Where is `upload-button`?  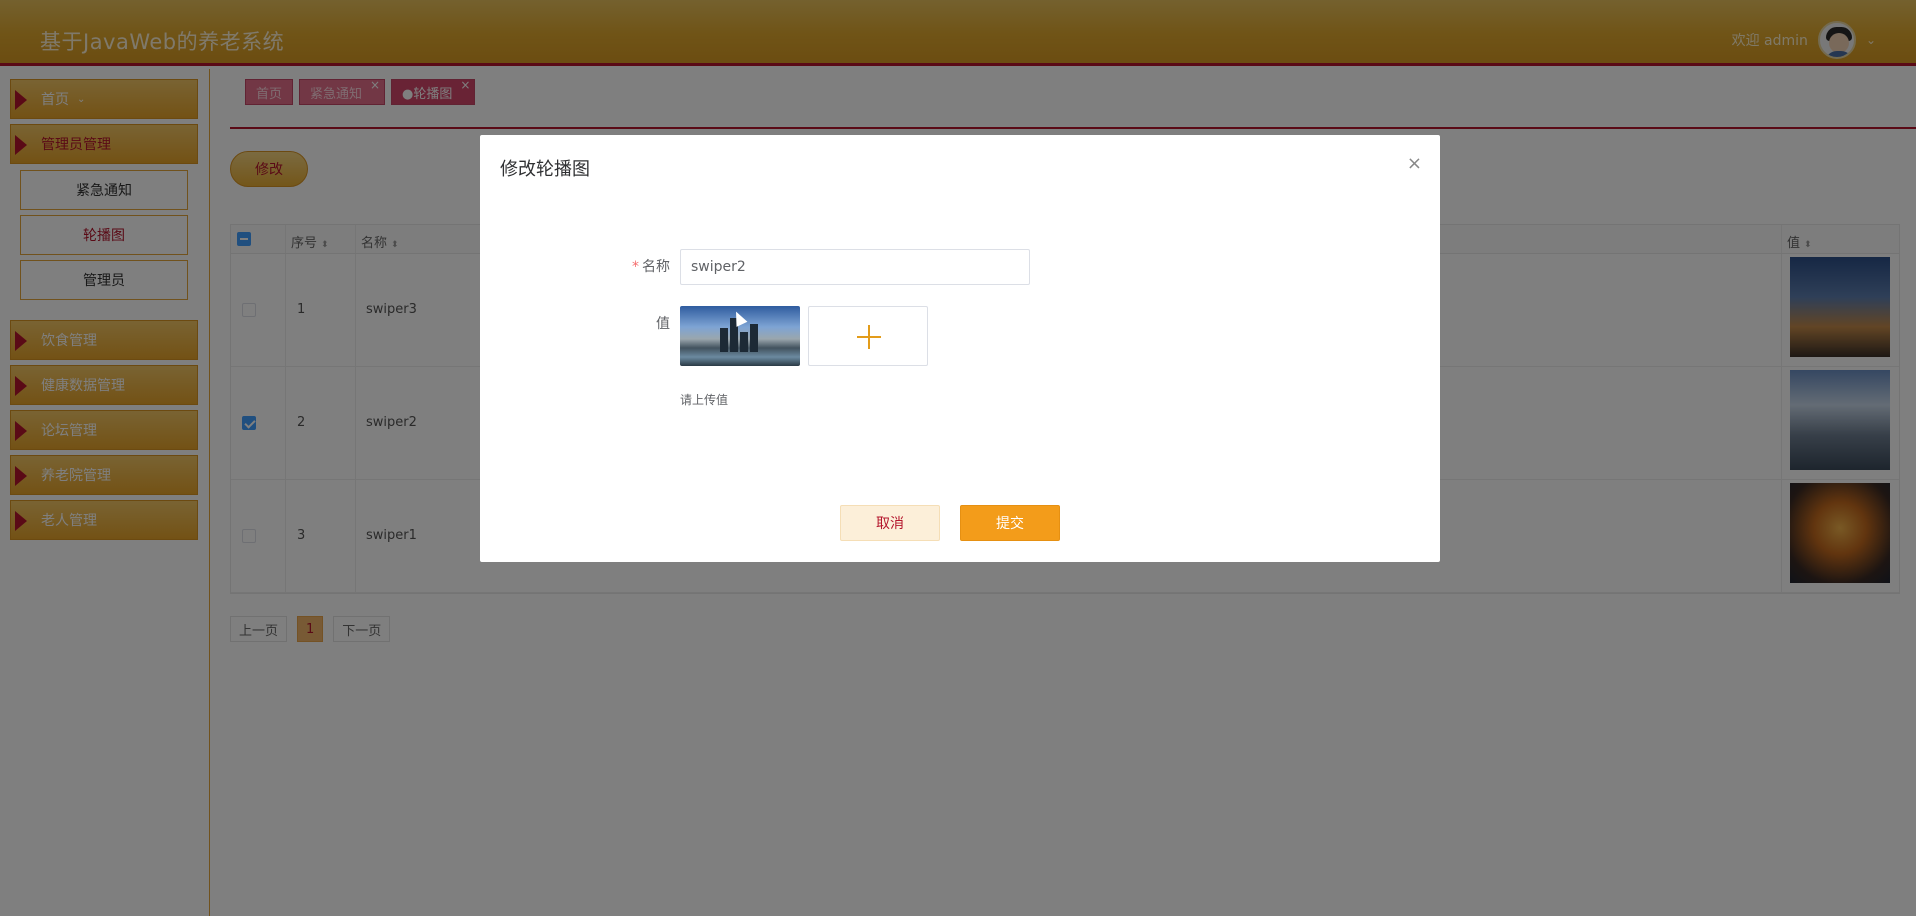
upload-button is located at coordinates (868, 336).